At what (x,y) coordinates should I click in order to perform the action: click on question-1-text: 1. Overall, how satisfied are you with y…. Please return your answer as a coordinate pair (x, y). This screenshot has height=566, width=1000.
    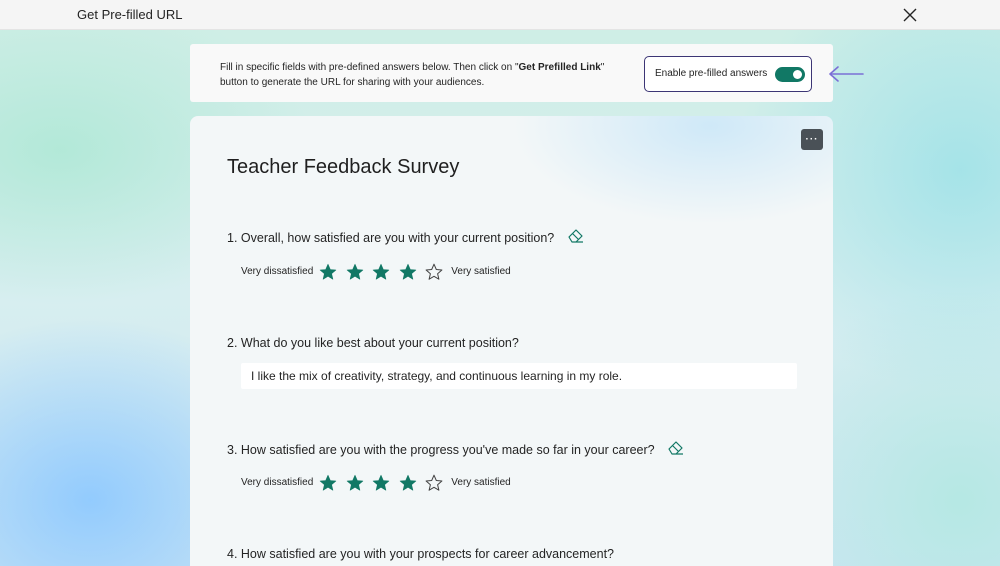
    Looking at the image, I should click on (391, 238).